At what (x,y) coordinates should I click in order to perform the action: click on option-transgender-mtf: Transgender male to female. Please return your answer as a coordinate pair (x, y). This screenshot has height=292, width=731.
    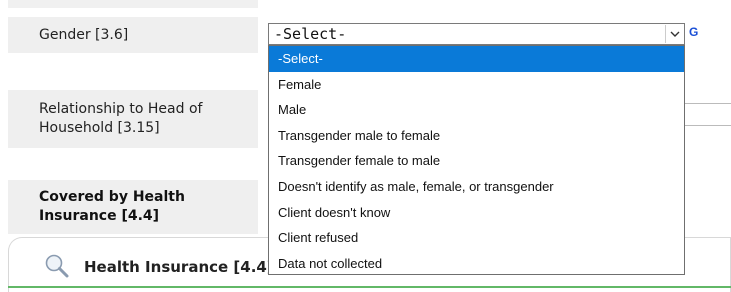
    Looking at the image, I should click on (476, 136).